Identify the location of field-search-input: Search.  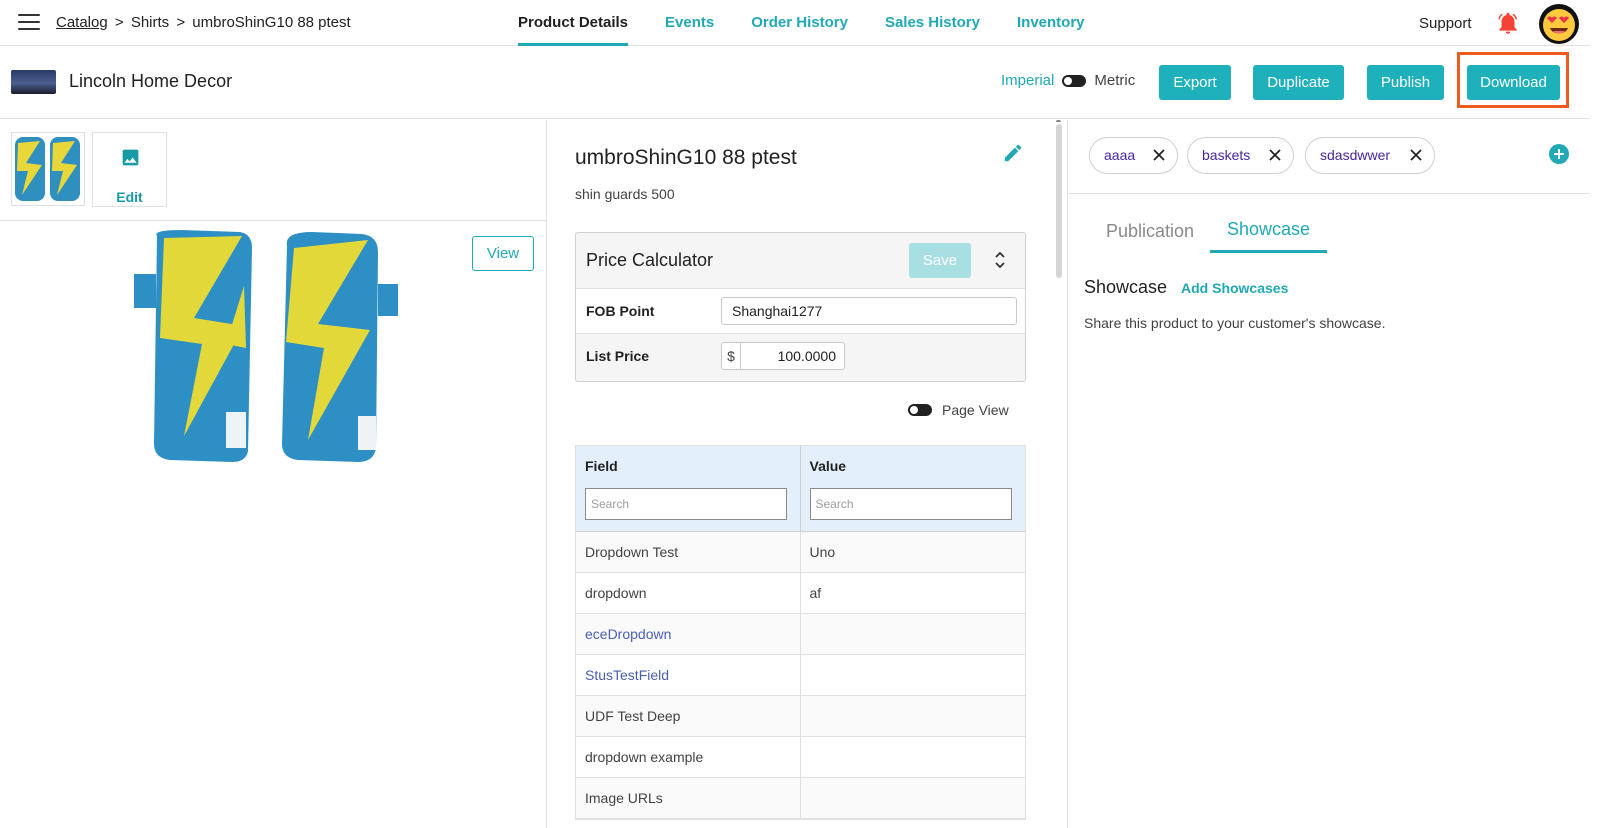
(686, 504).